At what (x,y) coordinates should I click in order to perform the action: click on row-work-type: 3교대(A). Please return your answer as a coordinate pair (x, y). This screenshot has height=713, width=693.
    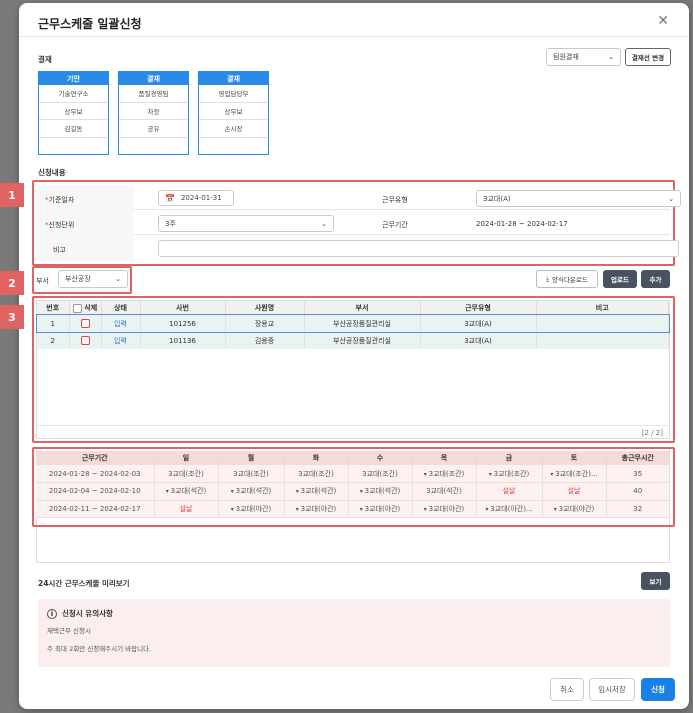
    Looking at the image, I should click on (478, 340).